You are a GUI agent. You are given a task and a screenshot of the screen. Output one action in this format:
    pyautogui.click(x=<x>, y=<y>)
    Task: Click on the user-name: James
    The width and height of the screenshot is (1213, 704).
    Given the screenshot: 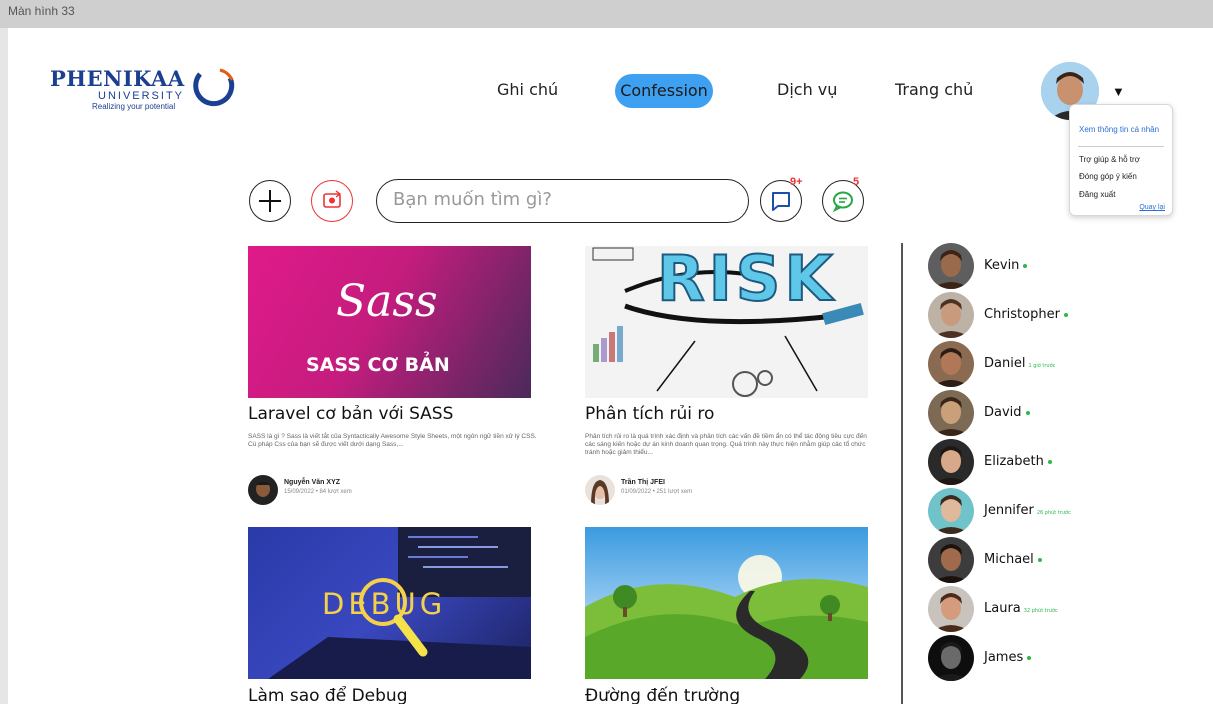 What is the action you would take?
    pyautogui.click(x=1008, y=657)
    